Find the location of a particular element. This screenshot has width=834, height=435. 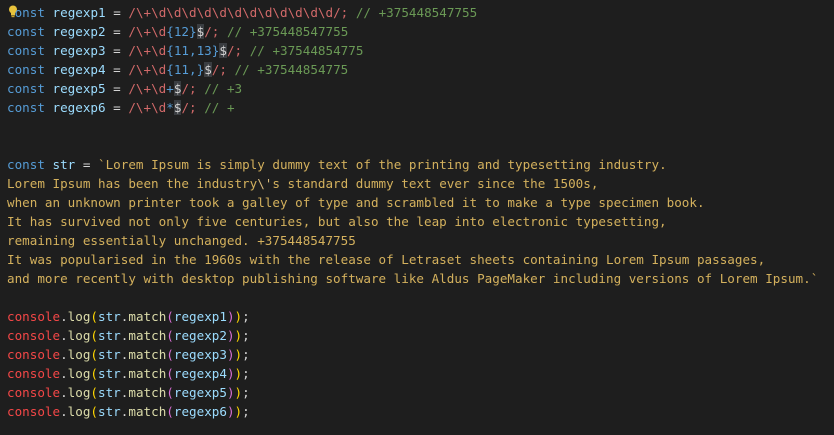

console-line-2: console.log(str.match(regexp2)); is located at coordinates (128, 335).